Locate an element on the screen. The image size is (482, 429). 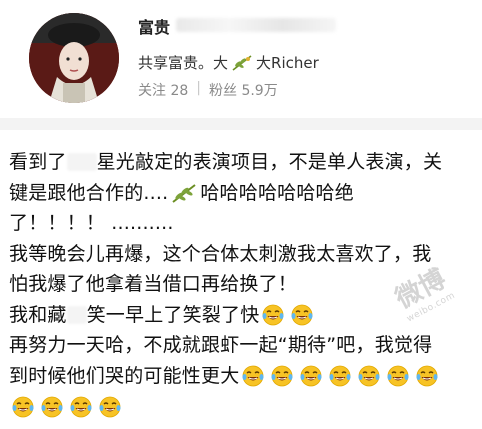
follow-stat: 关注 28 is located at coordinates (163, 90).